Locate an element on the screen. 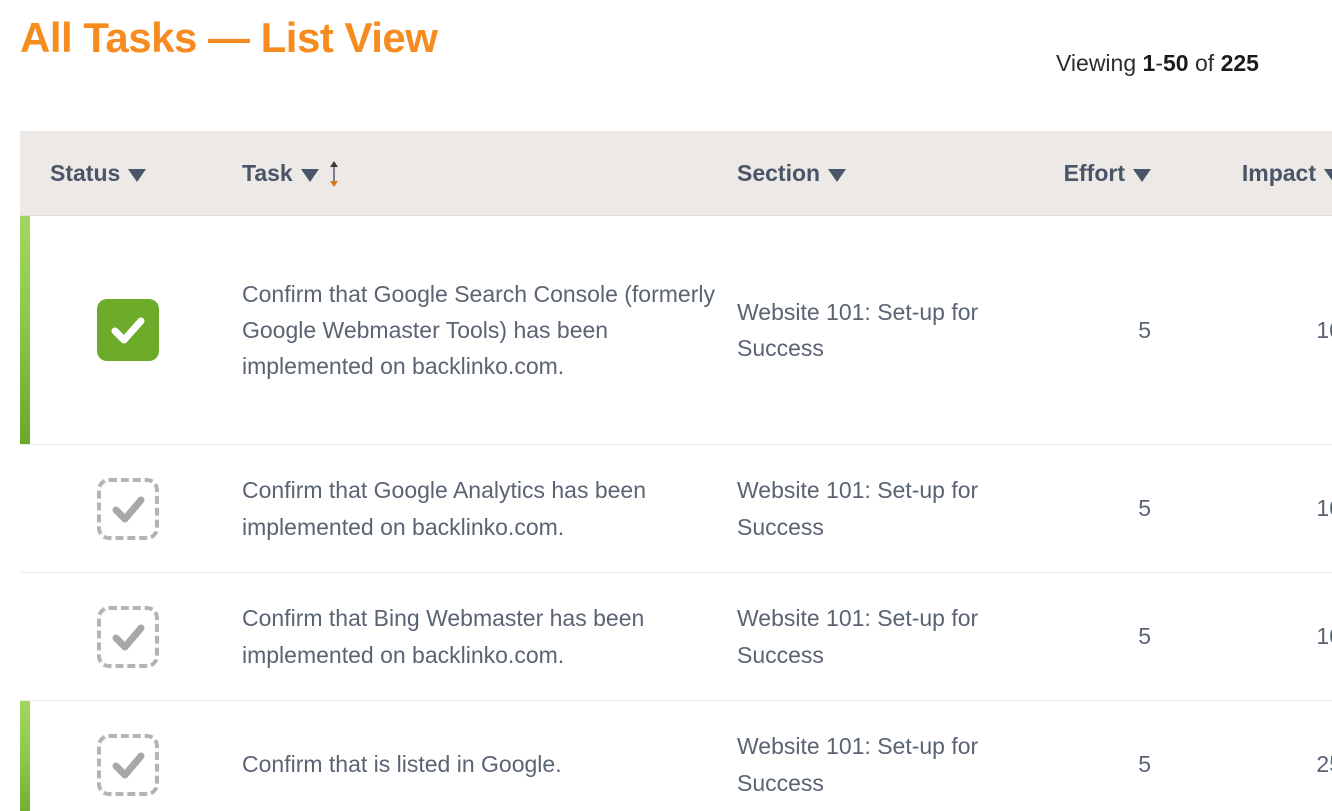 Image resolution: width=1332 pixels, height=811 pixels. sort-updown-icon is located at coordinates (334, 174).